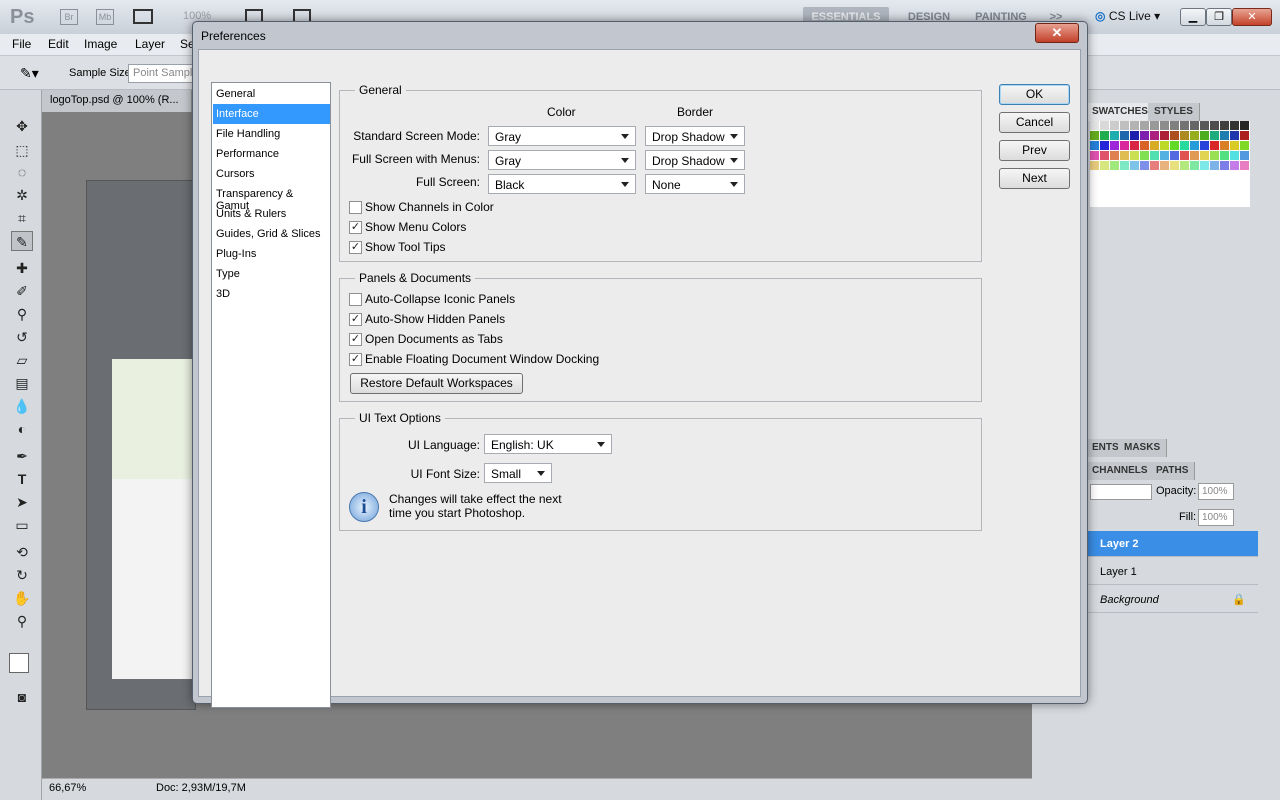 Image resolution: width=1280 pixels, height=800 pixels. I want to click on sample-size-select: Point Sample, so click(164, 73).